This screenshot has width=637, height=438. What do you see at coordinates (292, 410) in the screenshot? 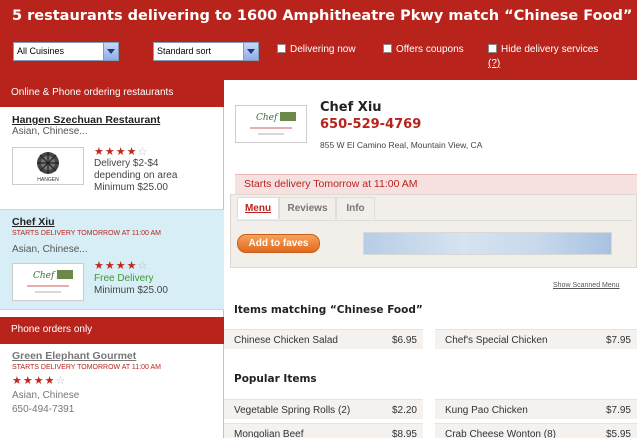
I see `menu-item-name: Vegetable Spring Rolls (2)` at bounding box center [292, 410].